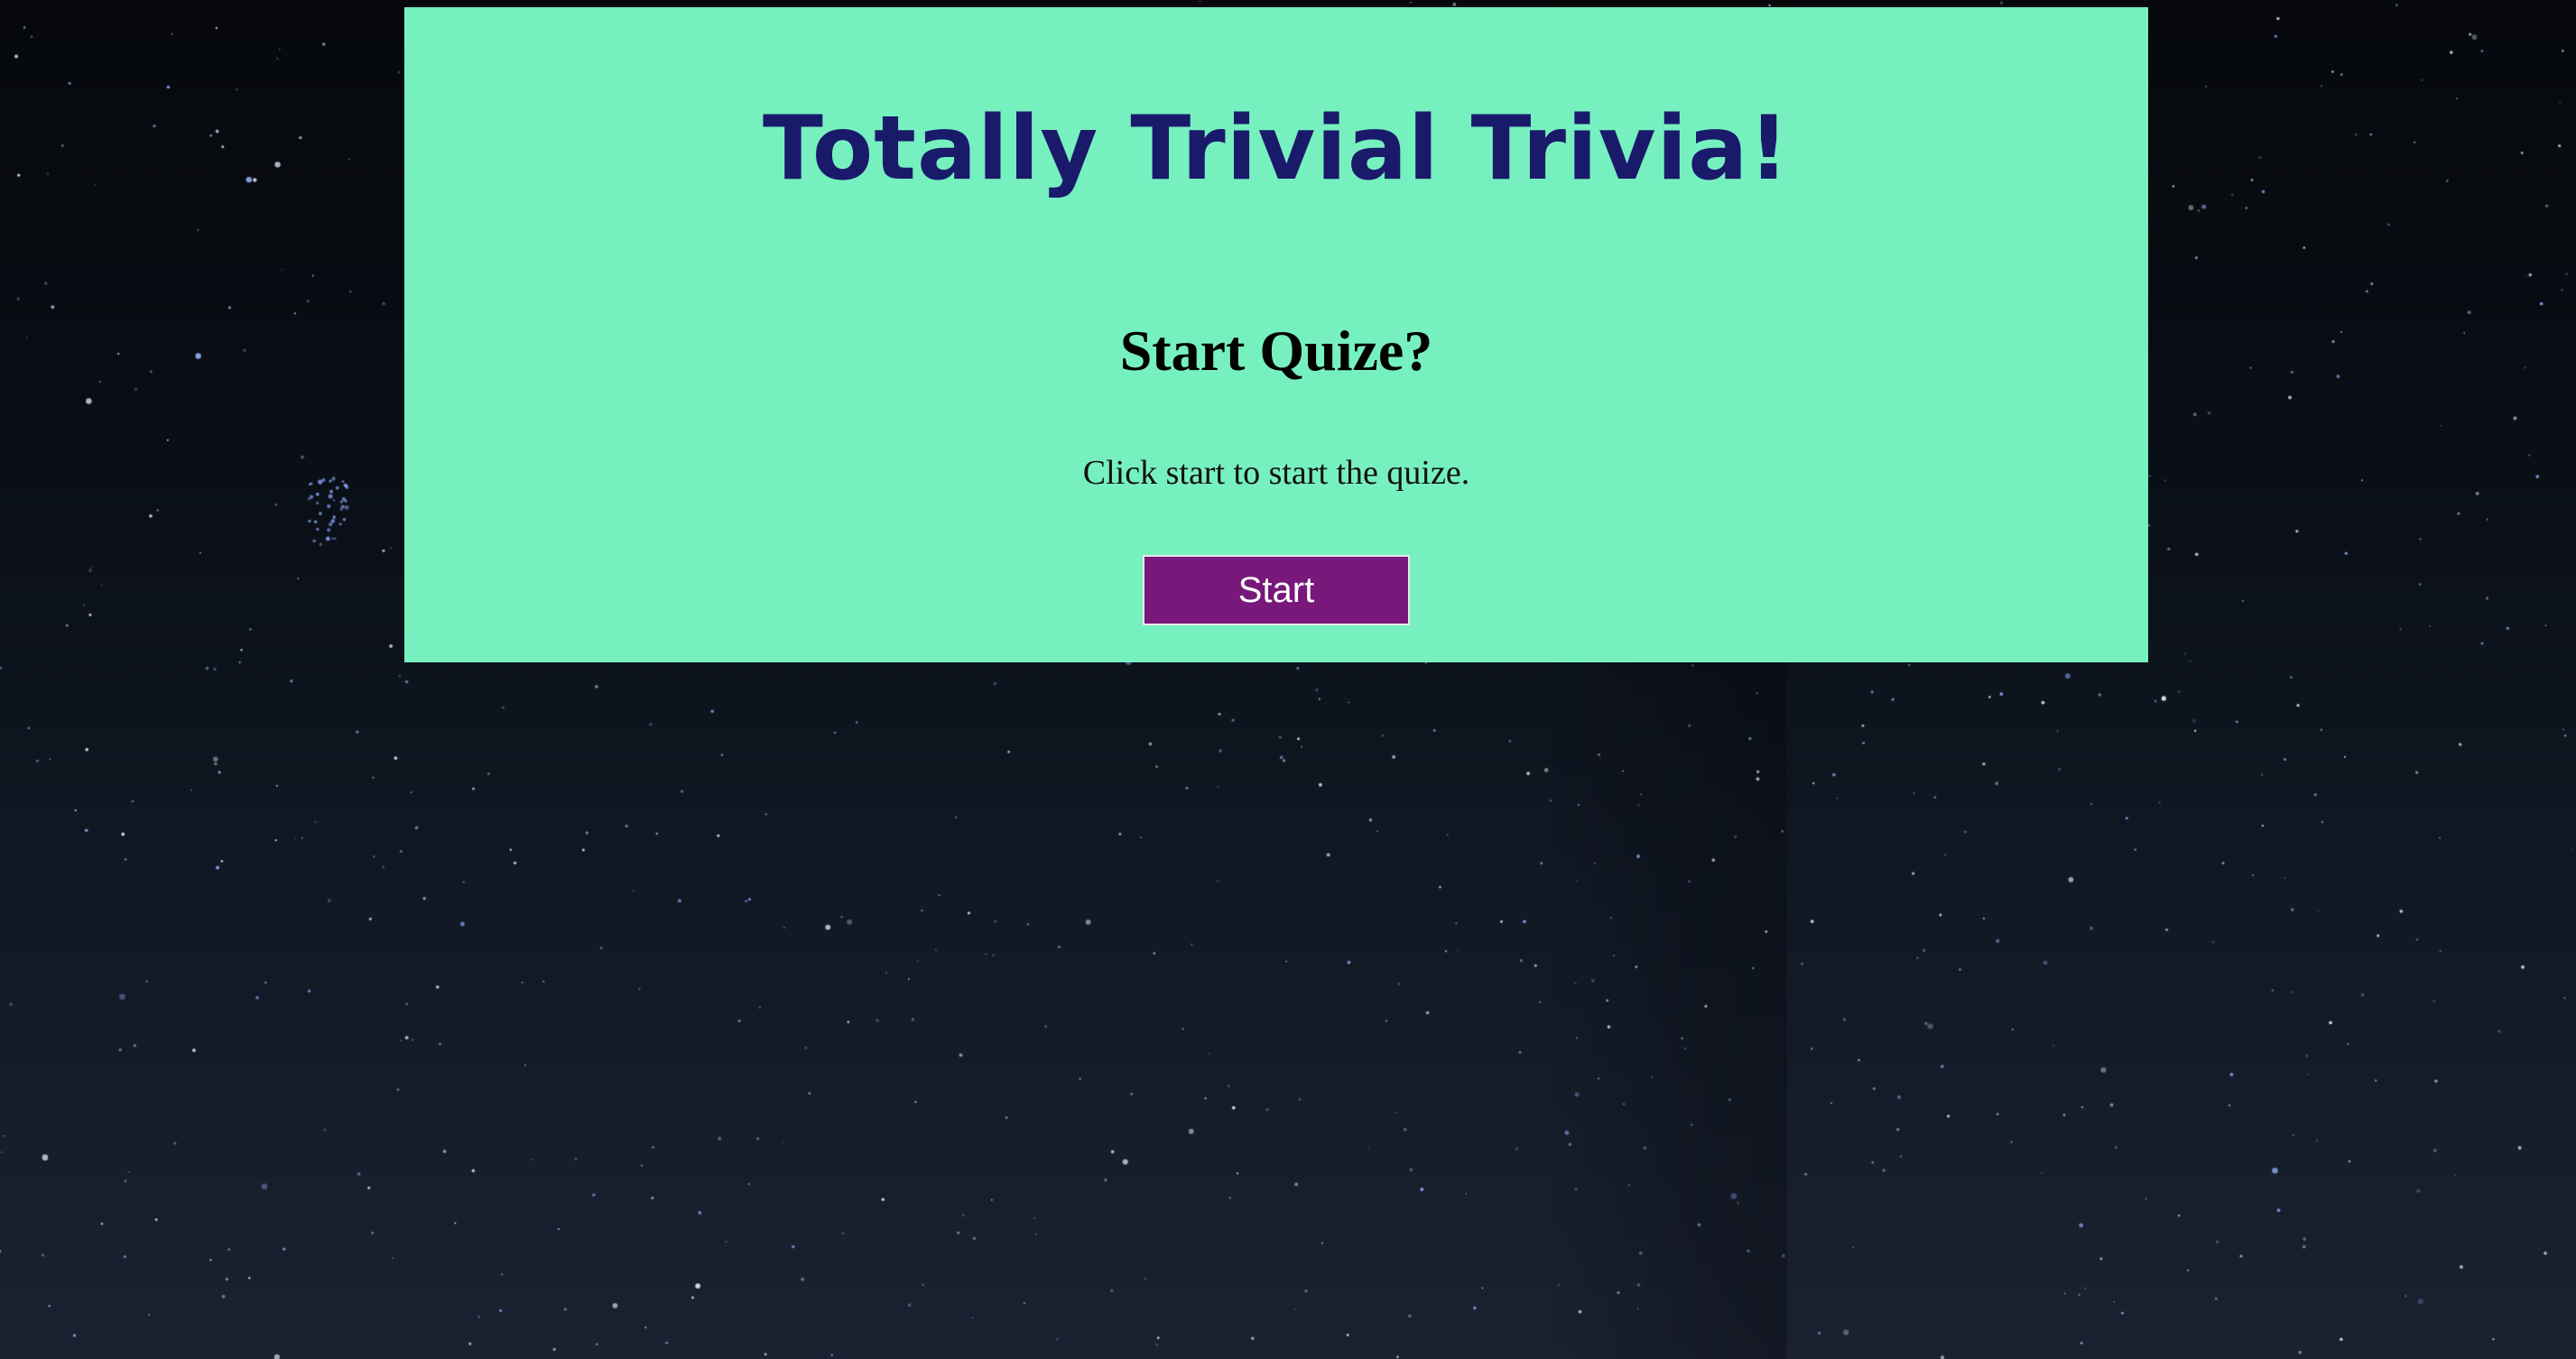 This screenshot has width=2576, height=1359. Describe the element at coordinates (1276, 590) in the screenshot. I see `start-button: Start` at that location.